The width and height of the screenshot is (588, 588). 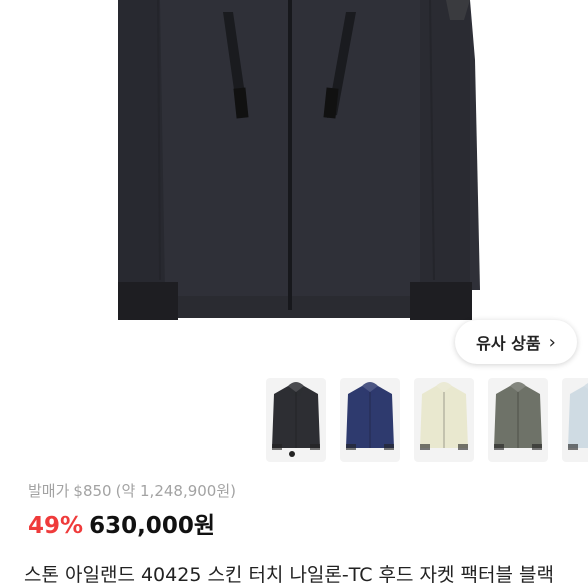 What do you see at coordinates (444, 420) in the screenshot?
I see `thumb-cream` at bounding box center [444, 420].